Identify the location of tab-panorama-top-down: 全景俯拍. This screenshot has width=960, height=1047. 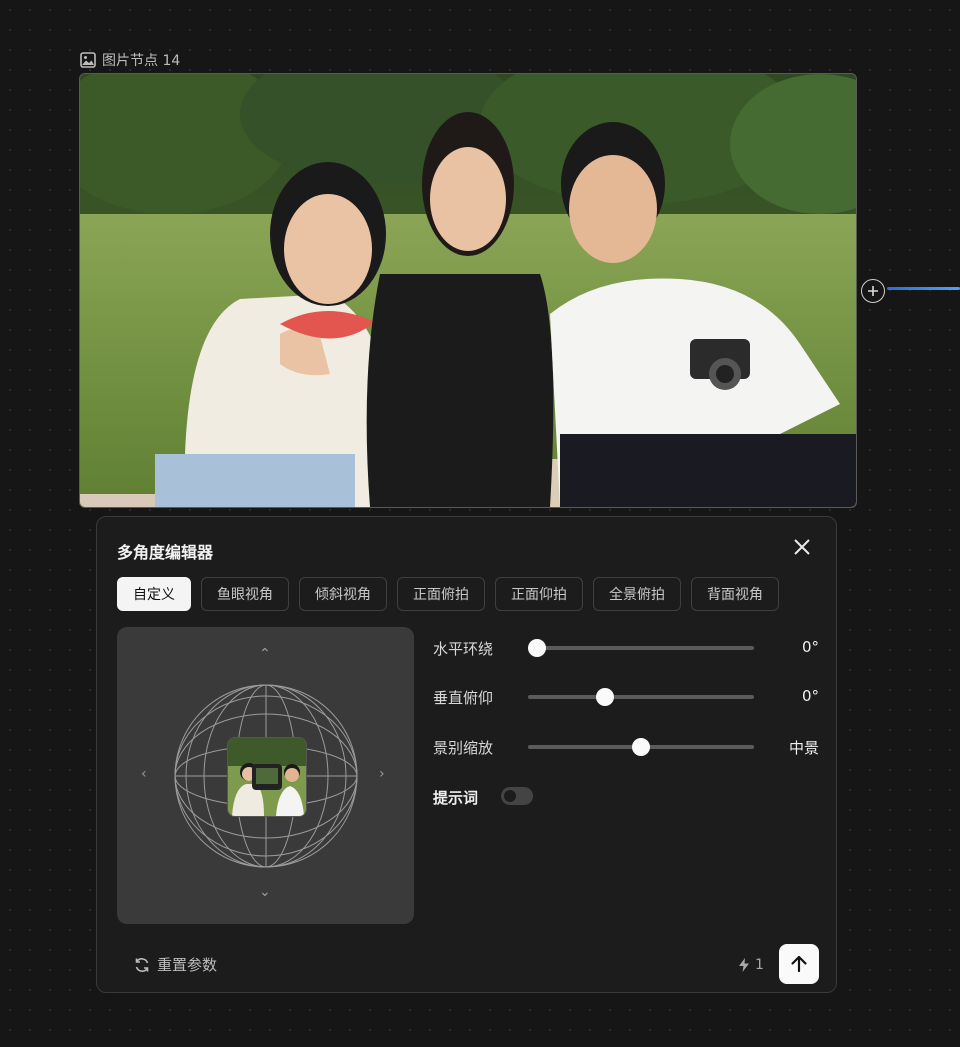
(637, 594).